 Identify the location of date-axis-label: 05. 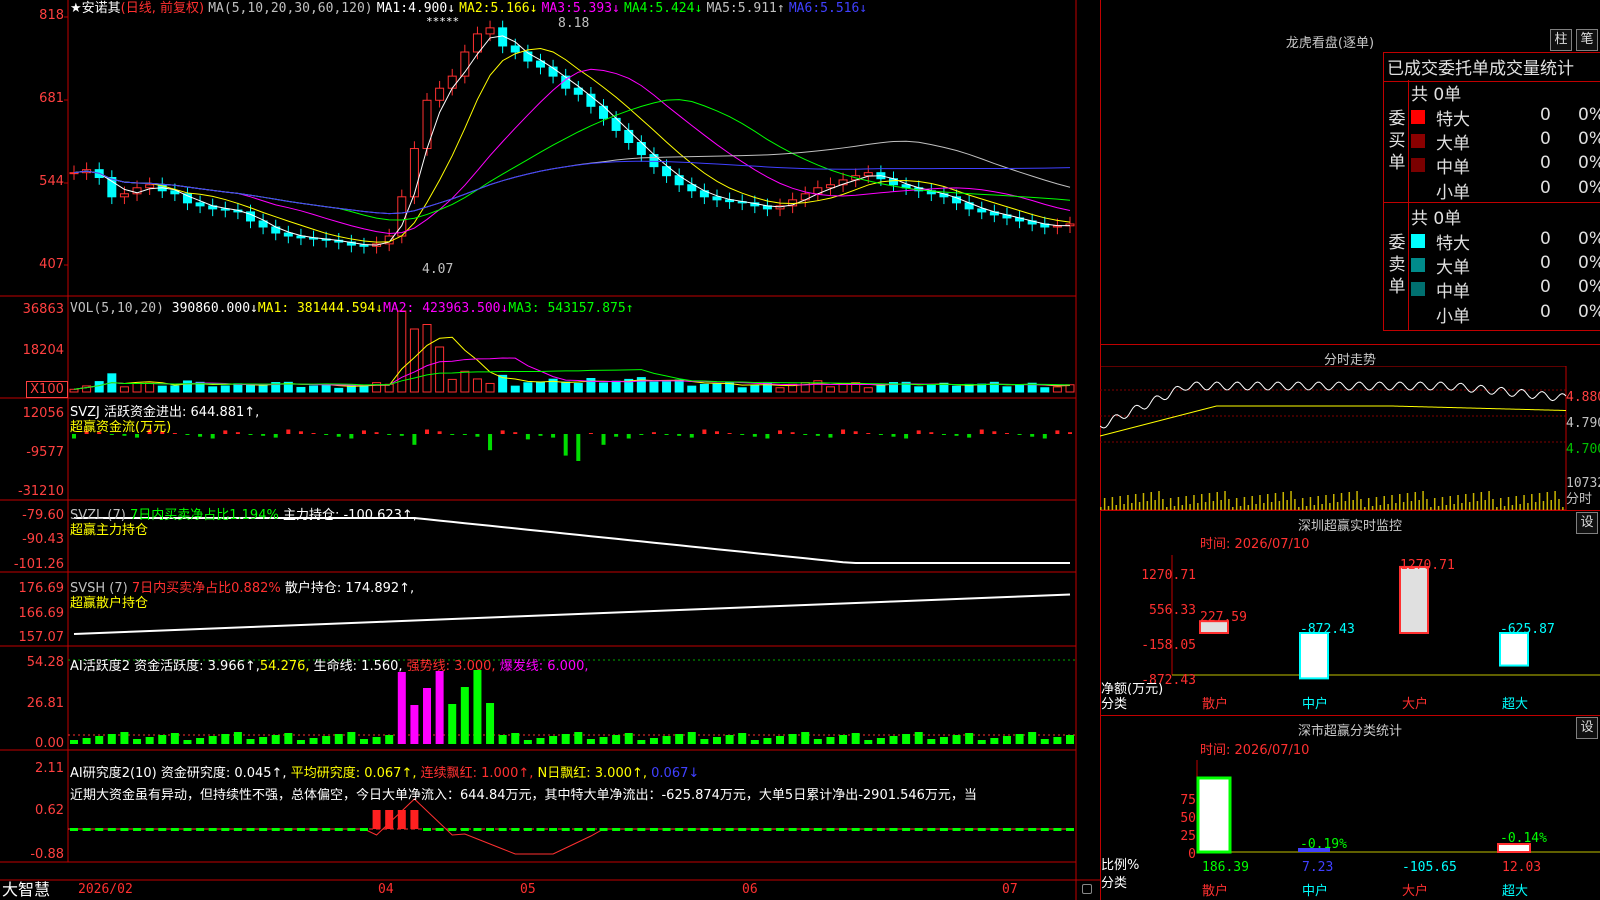
(528, 889).